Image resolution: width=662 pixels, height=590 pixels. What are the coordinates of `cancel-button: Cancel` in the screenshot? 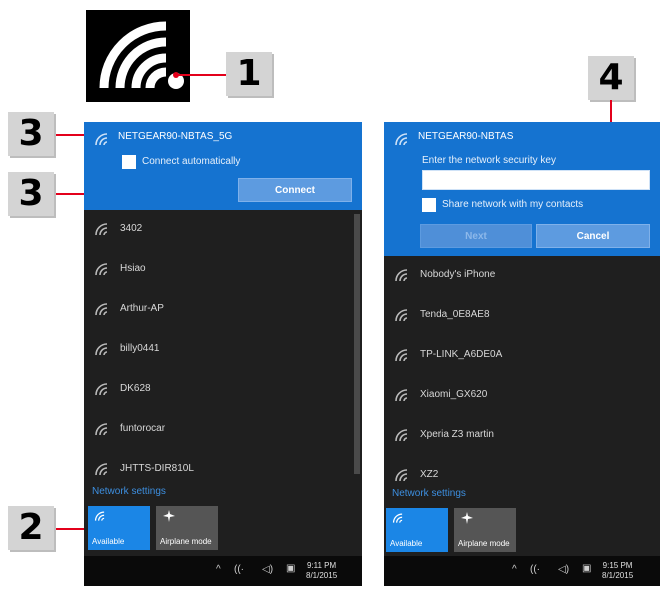 It's located at (593, 236).